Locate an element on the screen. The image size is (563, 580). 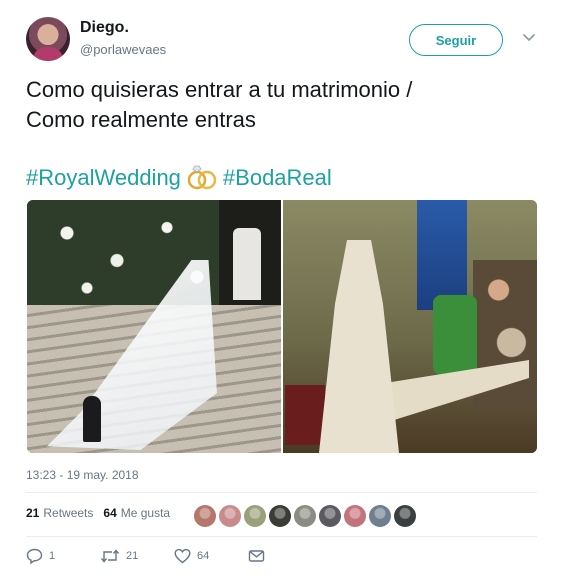
retweets-label: Retweets is located at coordinates (68, 513).